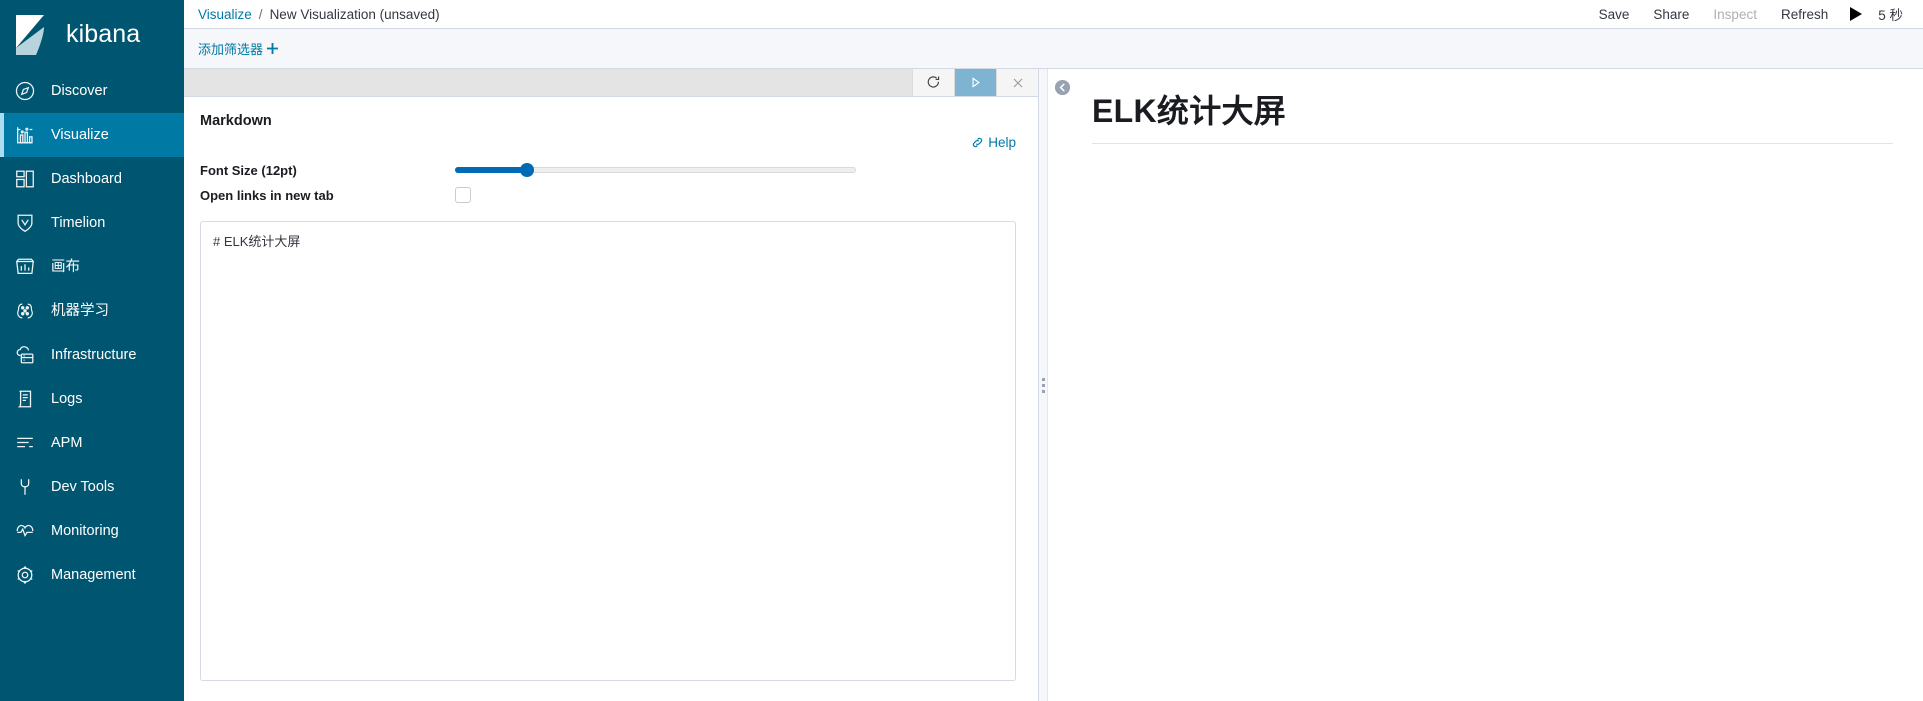  I want to click on sidebar-item-logs: Logs, so click(92, 399).